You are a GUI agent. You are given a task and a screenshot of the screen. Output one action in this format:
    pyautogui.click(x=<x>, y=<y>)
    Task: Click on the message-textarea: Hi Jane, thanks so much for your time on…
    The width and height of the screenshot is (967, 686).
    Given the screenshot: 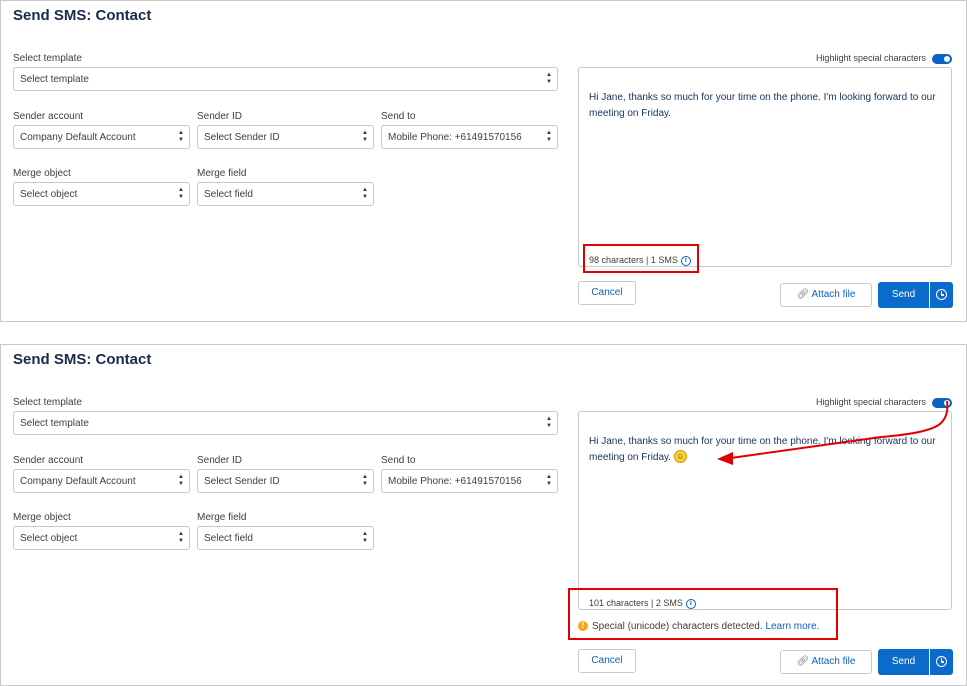 What is the action you would take?
    pyautogui.click(x=765, y=167)
    